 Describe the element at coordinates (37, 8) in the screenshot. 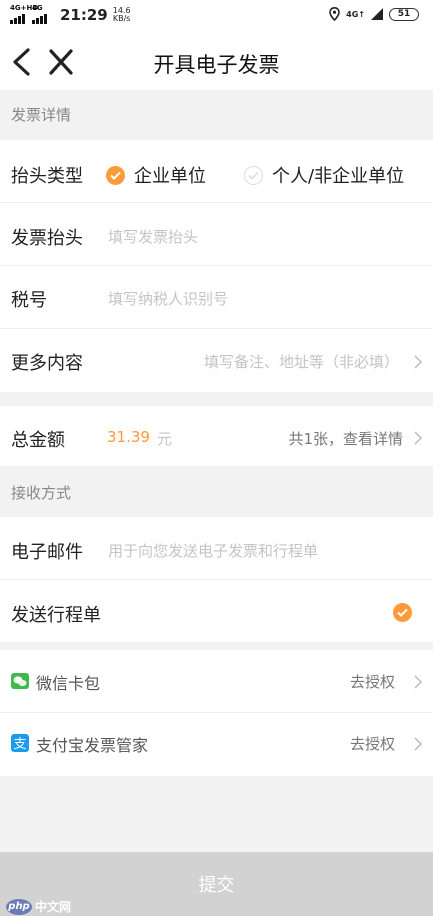

I see `sim2-label: 4G` at that location.